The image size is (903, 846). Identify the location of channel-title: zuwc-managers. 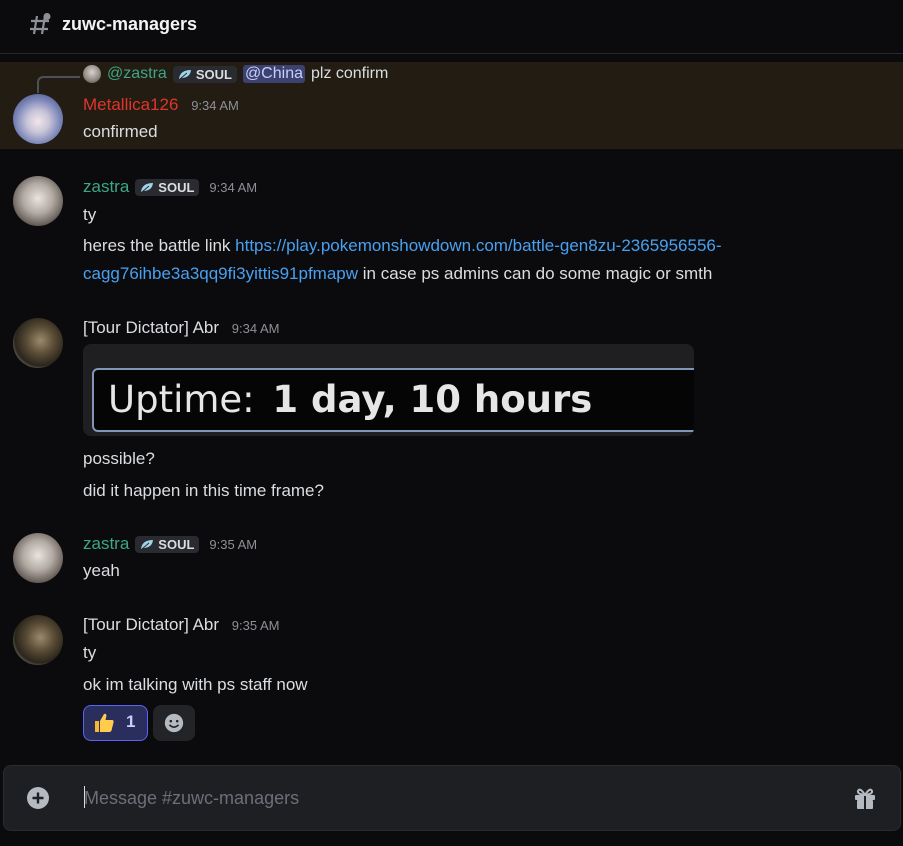
(130, 24).